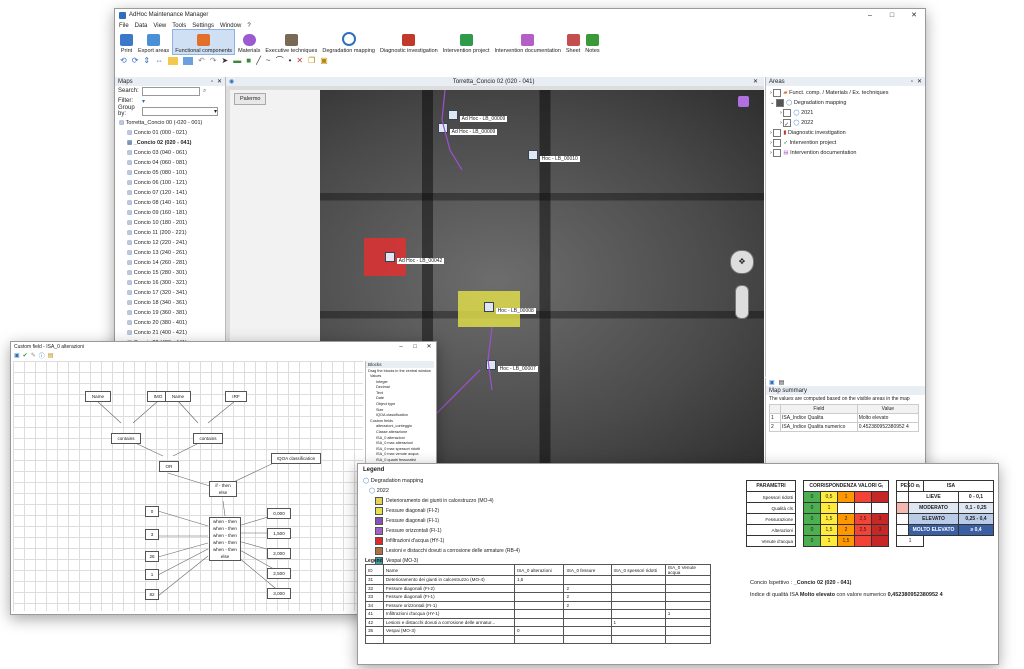 Image resolution: width=1024 pixels, height=669 pixels. I want to click on node-irf: IRF, so click(236, 396).